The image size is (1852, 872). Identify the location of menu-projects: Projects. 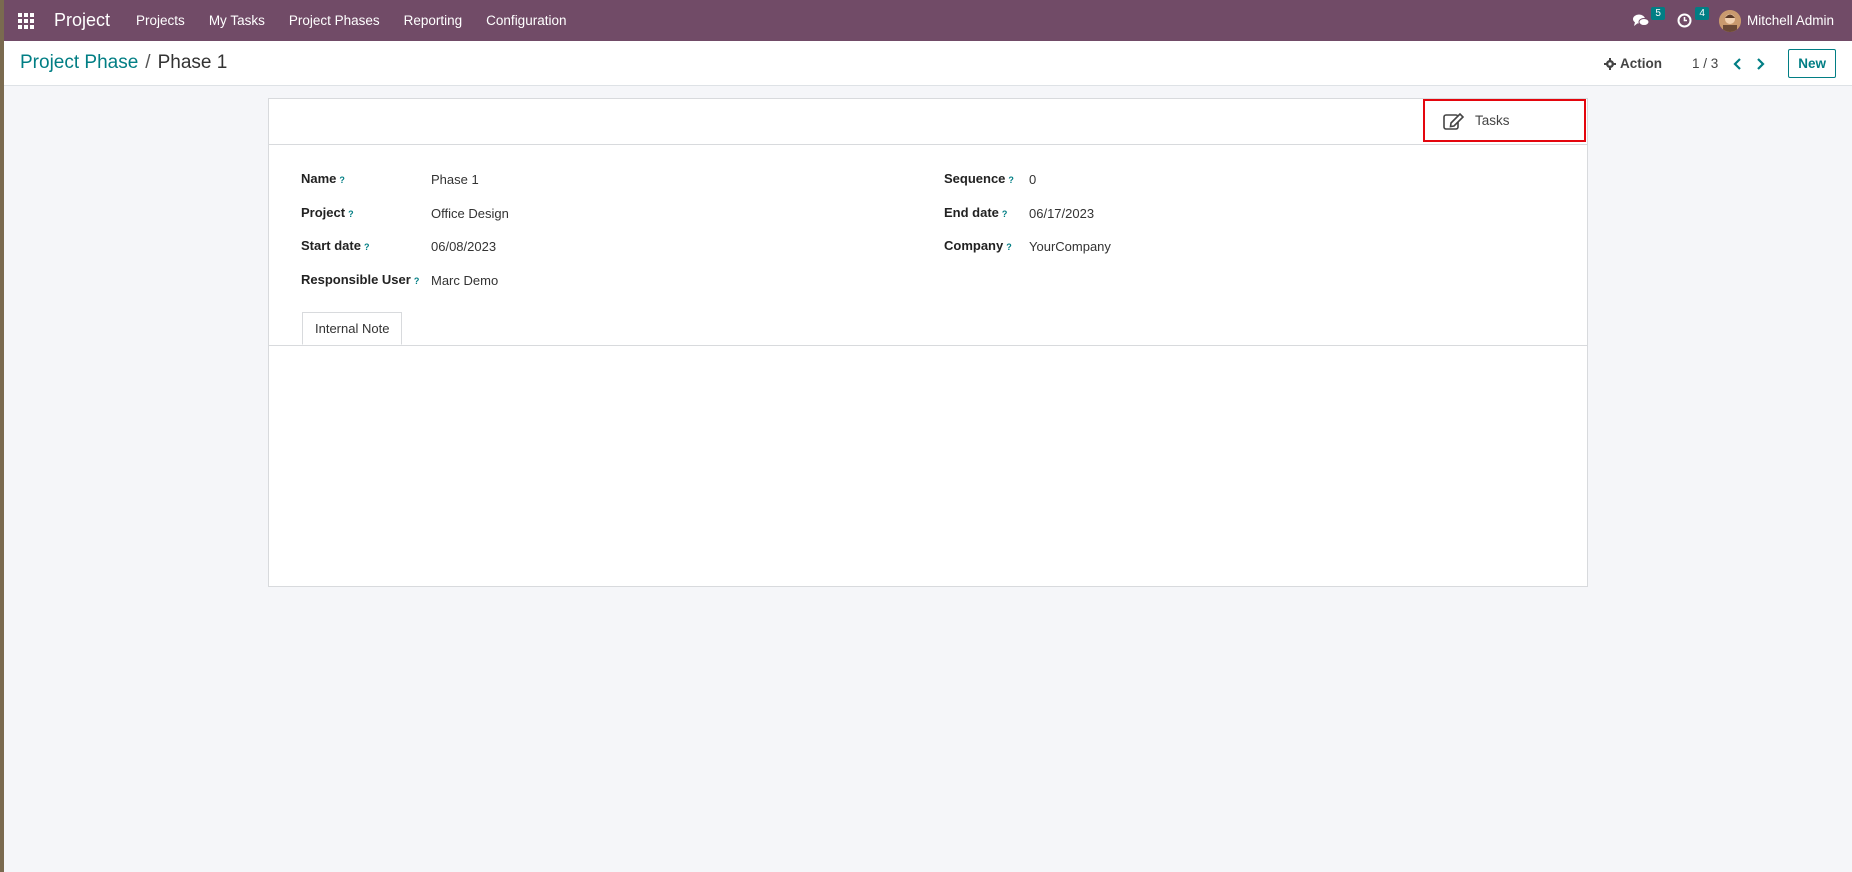
(160, 20).